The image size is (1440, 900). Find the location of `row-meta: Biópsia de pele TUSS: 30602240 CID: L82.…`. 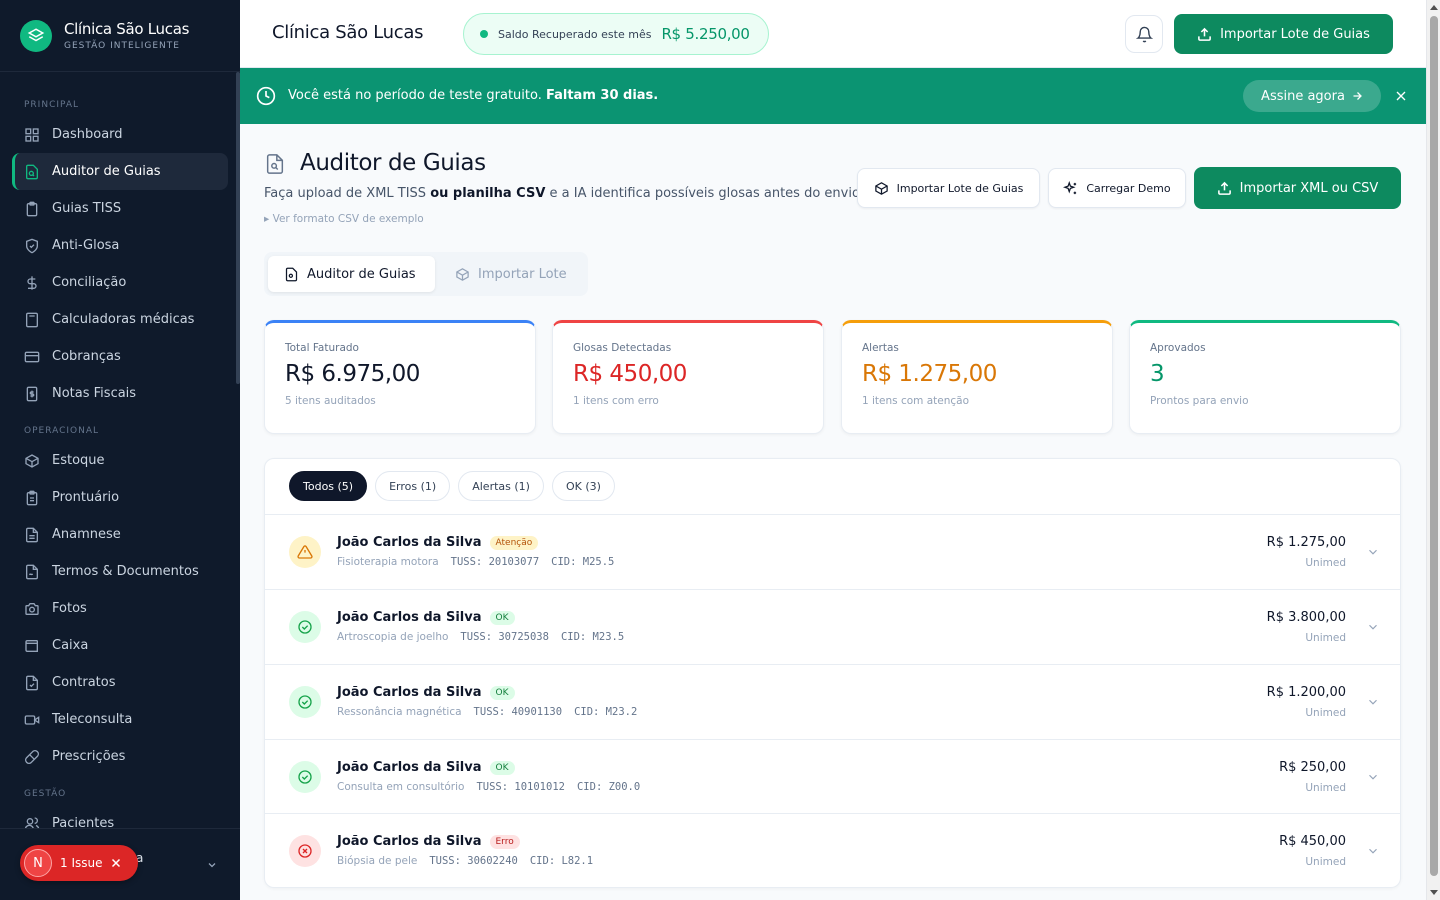

row-meta: Biópsia de pele TUSS: 30602240 CID: L82.… is located at coordinates (465, 861).